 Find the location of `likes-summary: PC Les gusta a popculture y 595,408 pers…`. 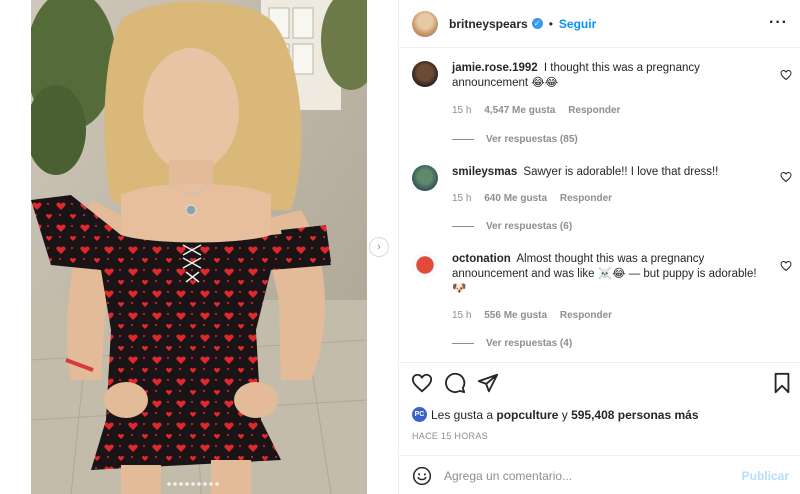

likes-summary: PC Les gusta a popculture y 595,408 pers… is located at coordinates (555, 414).